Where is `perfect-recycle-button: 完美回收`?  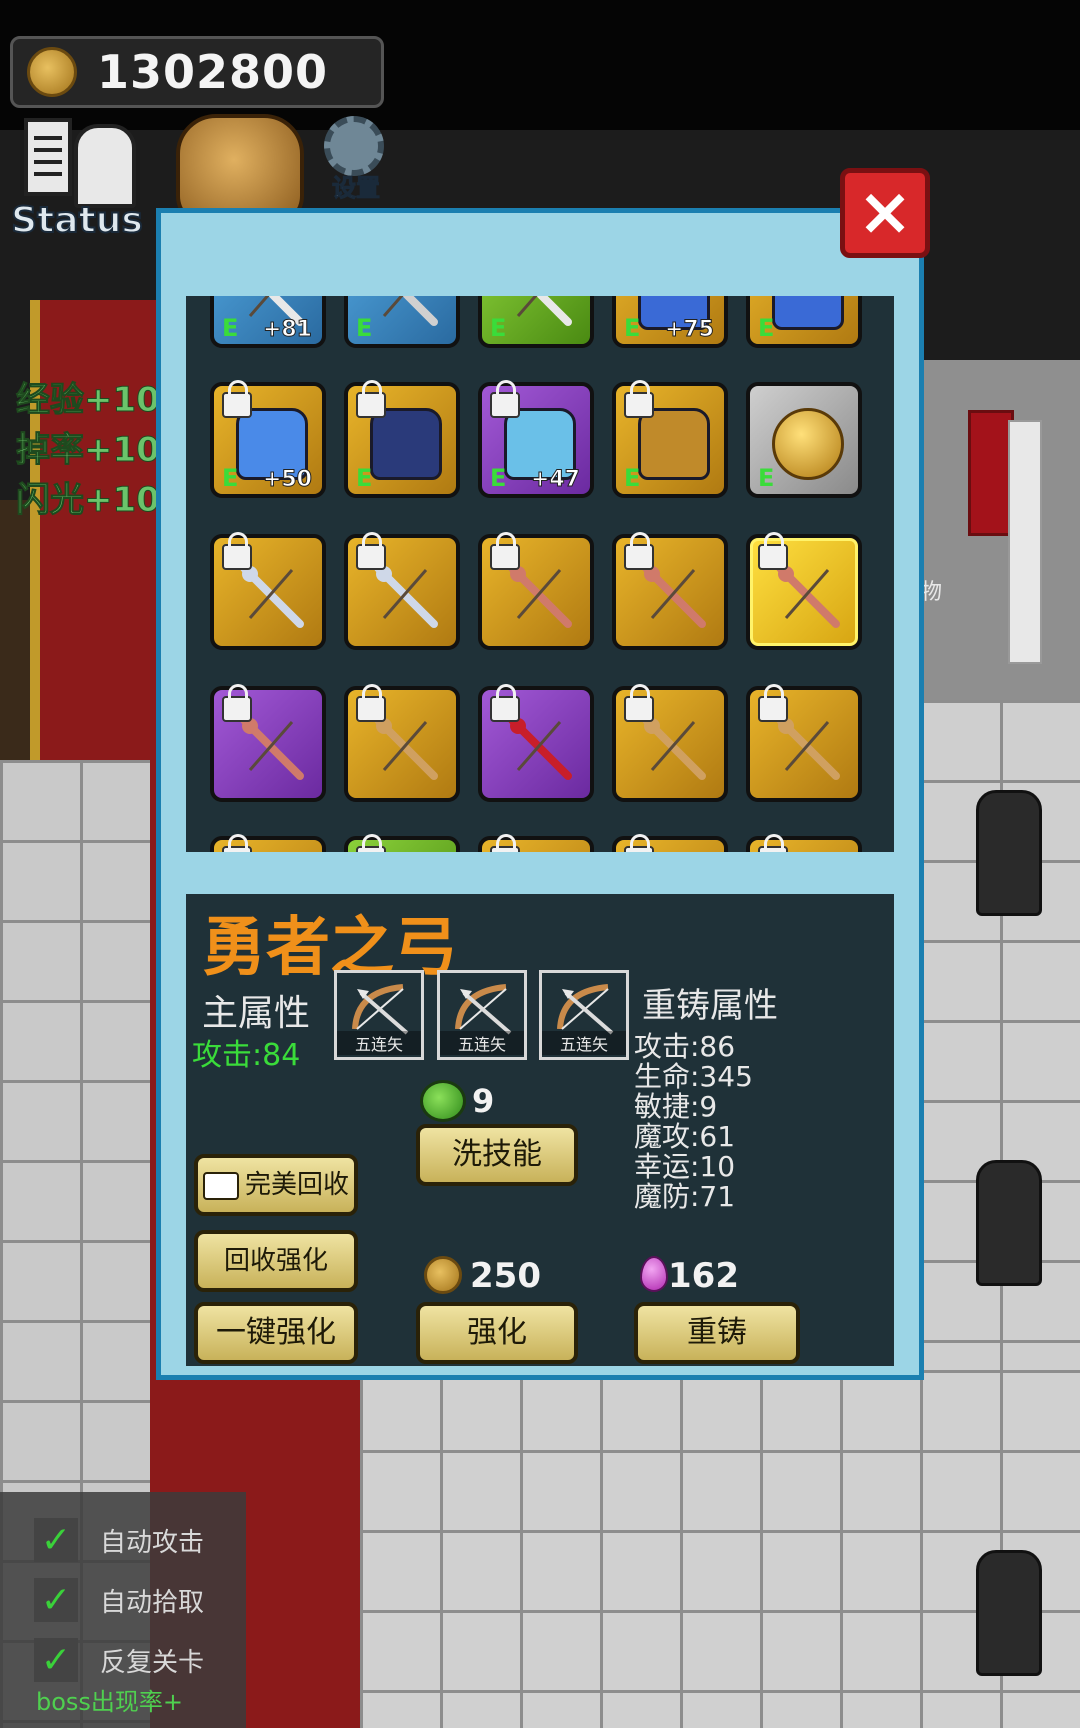
perfect-recycle-button: 完美回收 is located at coordinates (276, 1185).